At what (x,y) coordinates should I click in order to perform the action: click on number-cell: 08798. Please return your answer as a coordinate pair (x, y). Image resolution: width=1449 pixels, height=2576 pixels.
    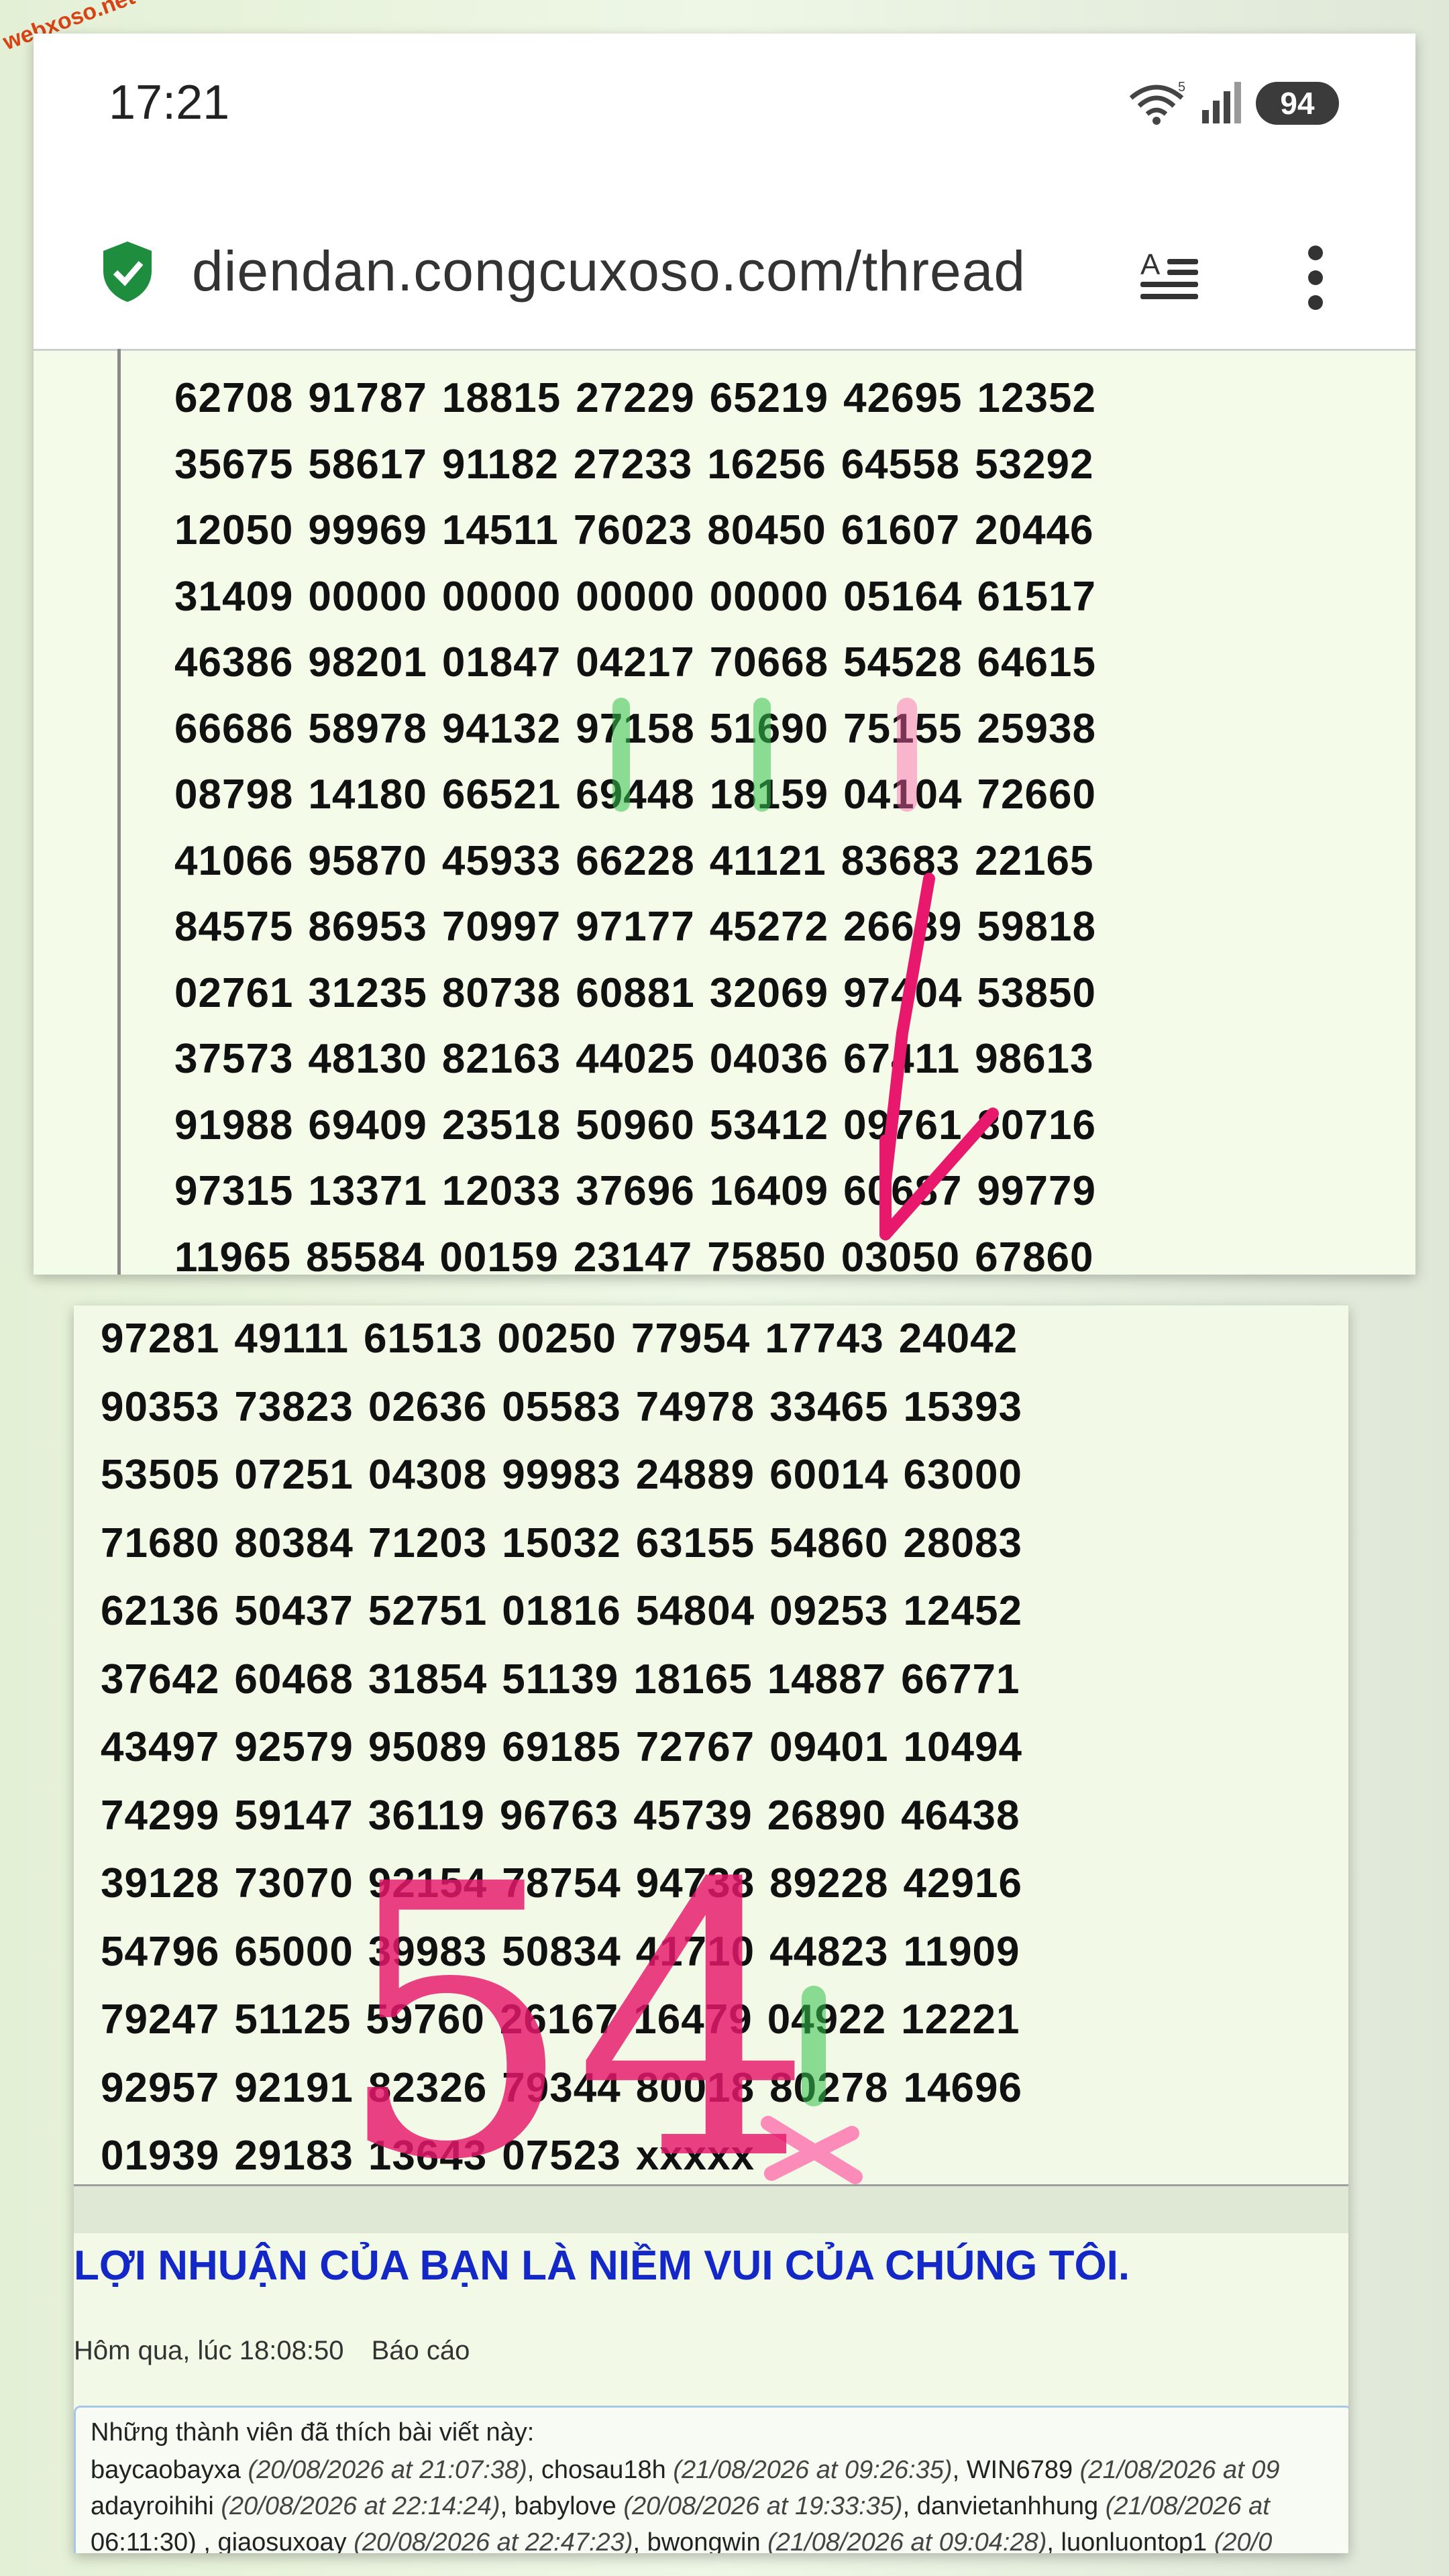
    Looking at the image, I should click on (234, 794).